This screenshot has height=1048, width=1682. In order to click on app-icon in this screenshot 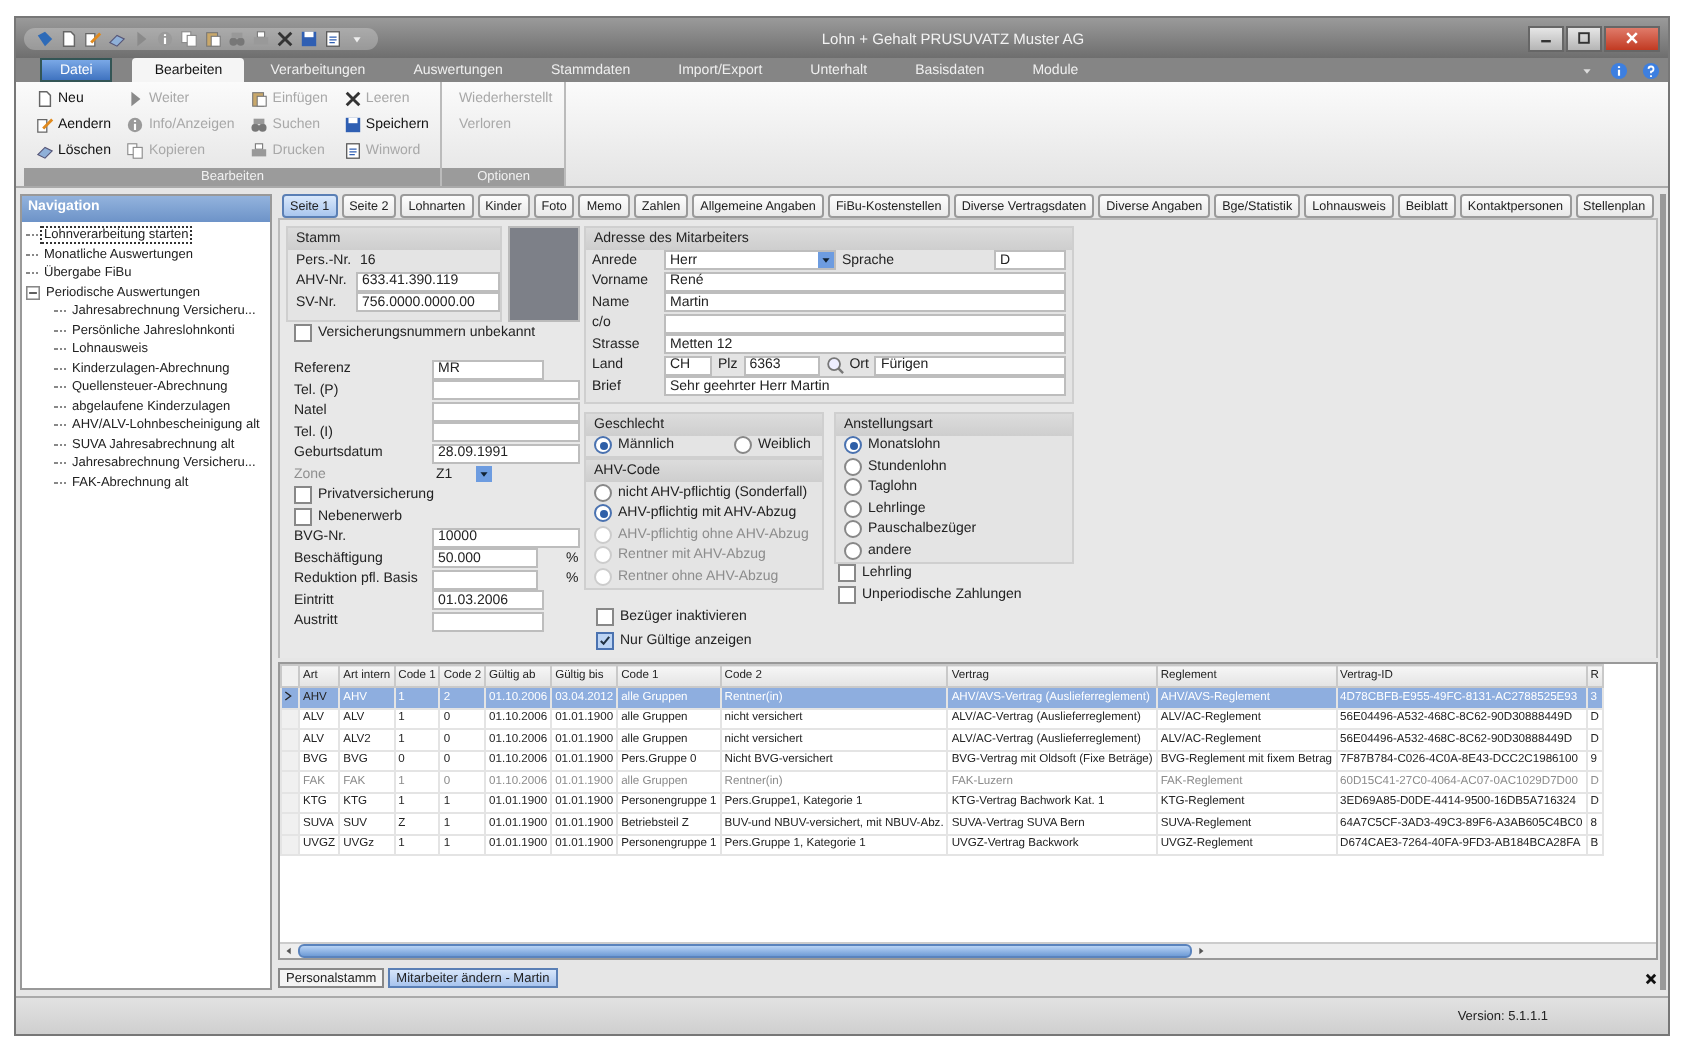, I will do `click(45, 38)`.